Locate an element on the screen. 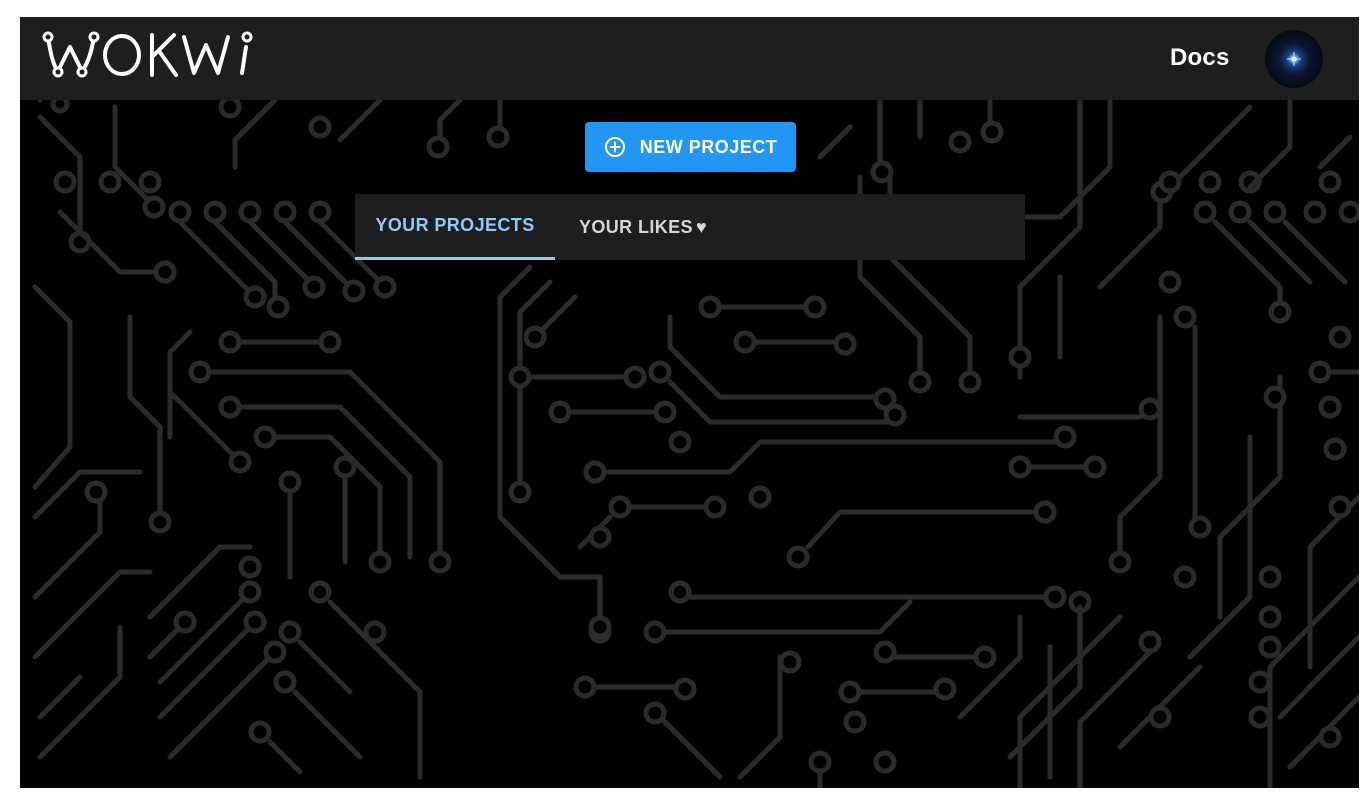 The height and width of the screenshot is (797, 1363). user-avatar is located at coordinates (1294, 59).